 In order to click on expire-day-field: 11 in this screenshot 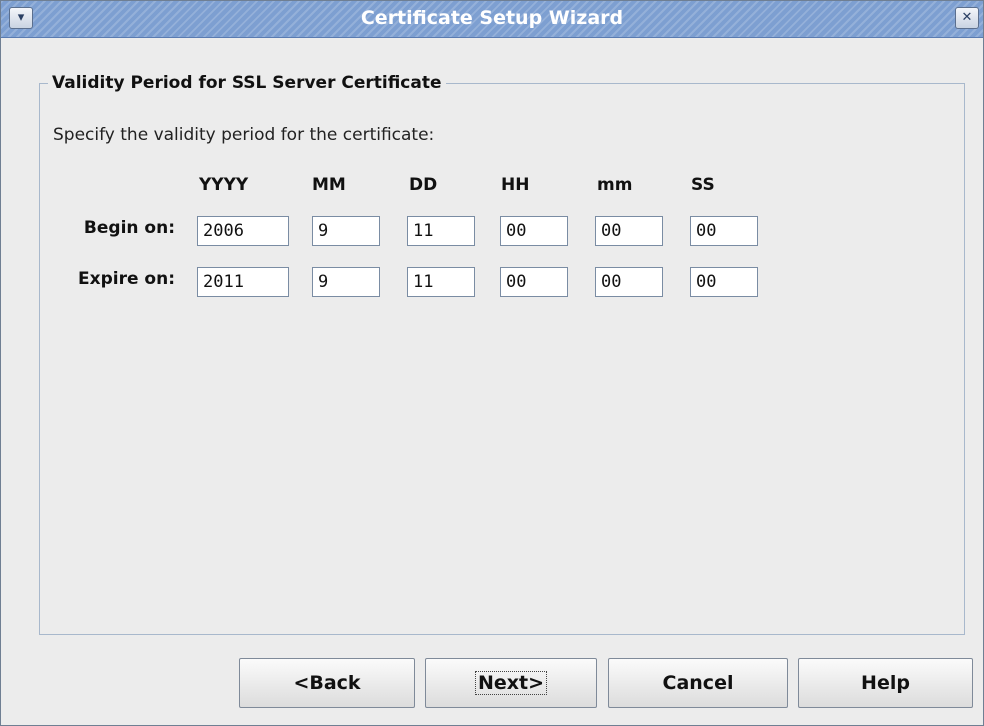, I will do `click(441, 282)`.